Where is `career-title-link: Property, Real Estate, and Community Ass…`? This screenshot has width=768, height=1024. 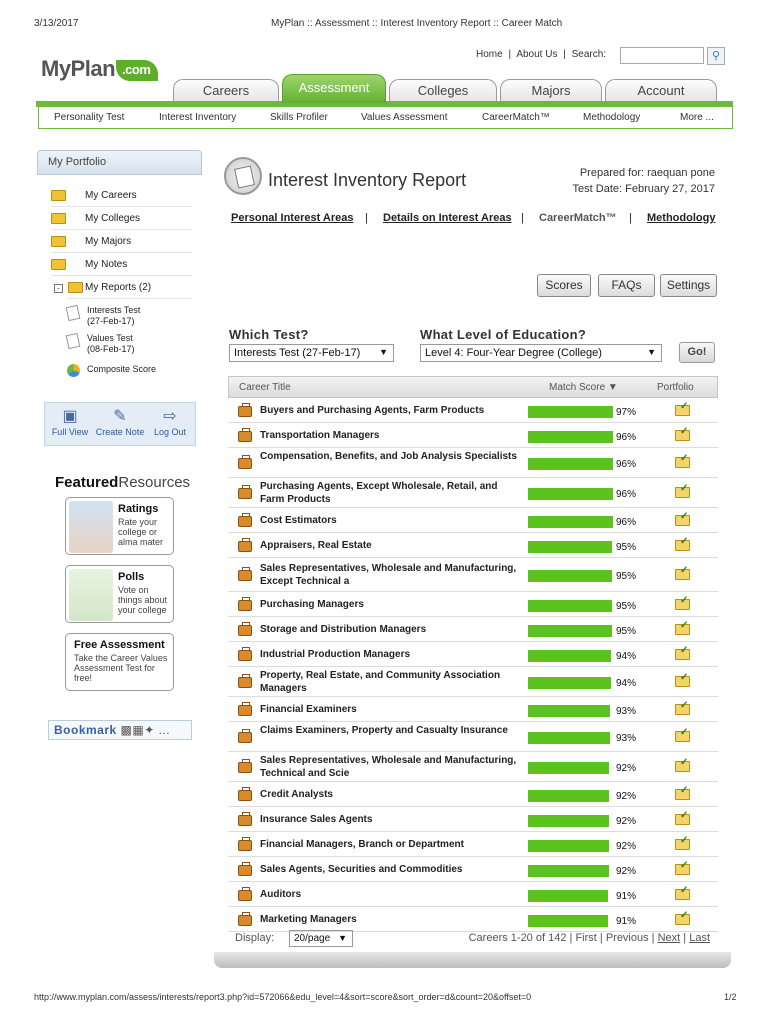 career-title-link: Property, Real Estate, and Community Ass… is located at coordinates (390, 682).